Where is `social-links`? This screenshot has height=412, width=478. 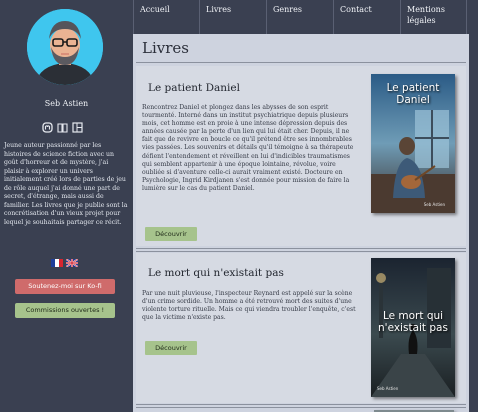
social-links is located at coordinates (62, 125).